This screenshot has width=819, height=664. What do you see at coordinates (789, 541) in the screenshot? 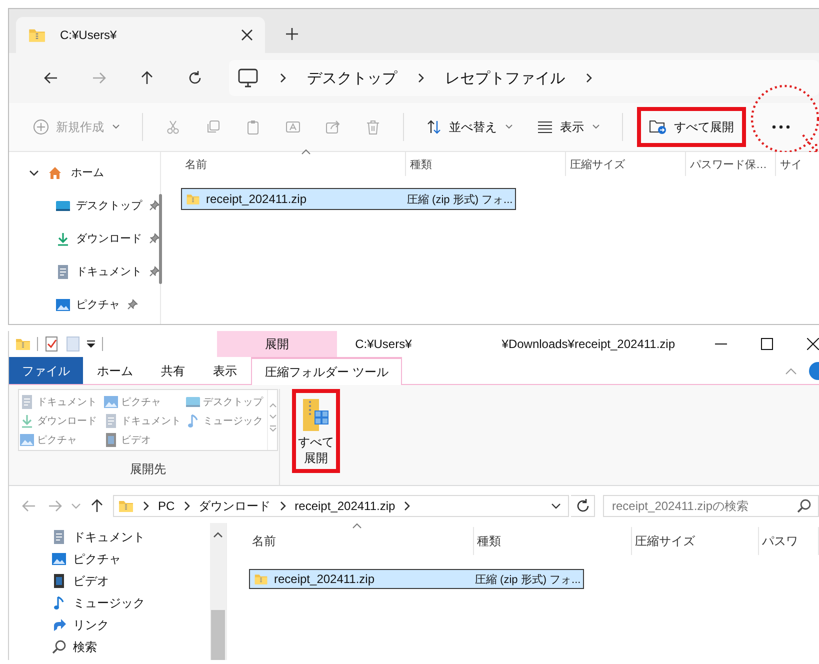
I see `column-header: パスワ` at bounding box center [789, 541].